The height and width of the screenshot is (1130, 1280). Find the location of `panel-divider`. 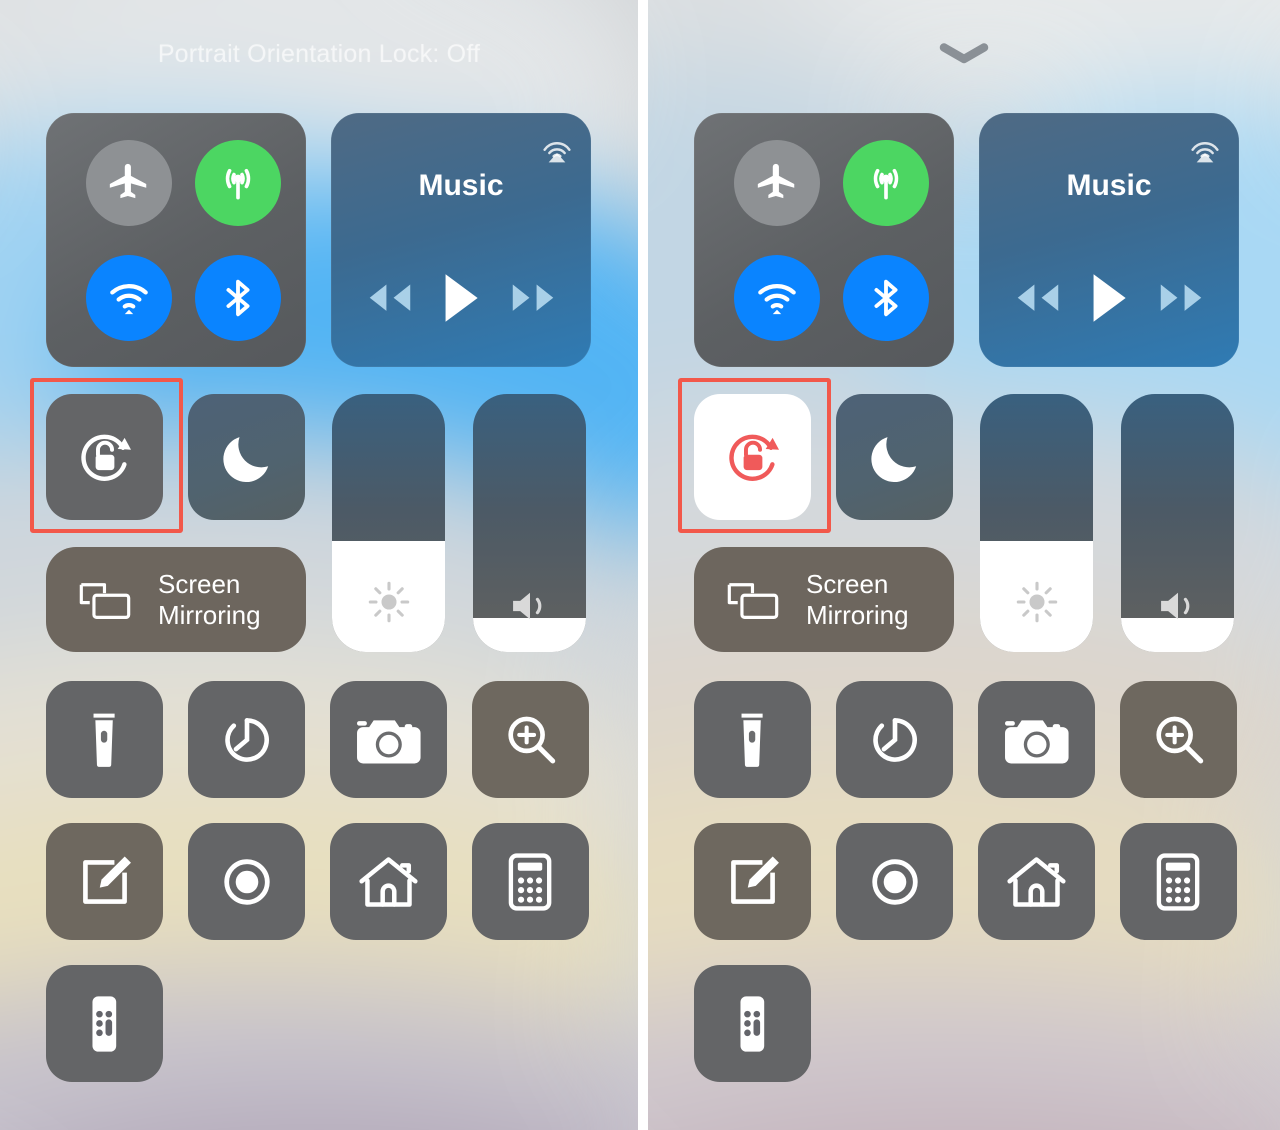

panel-divider is located at coordinates (643, 565).